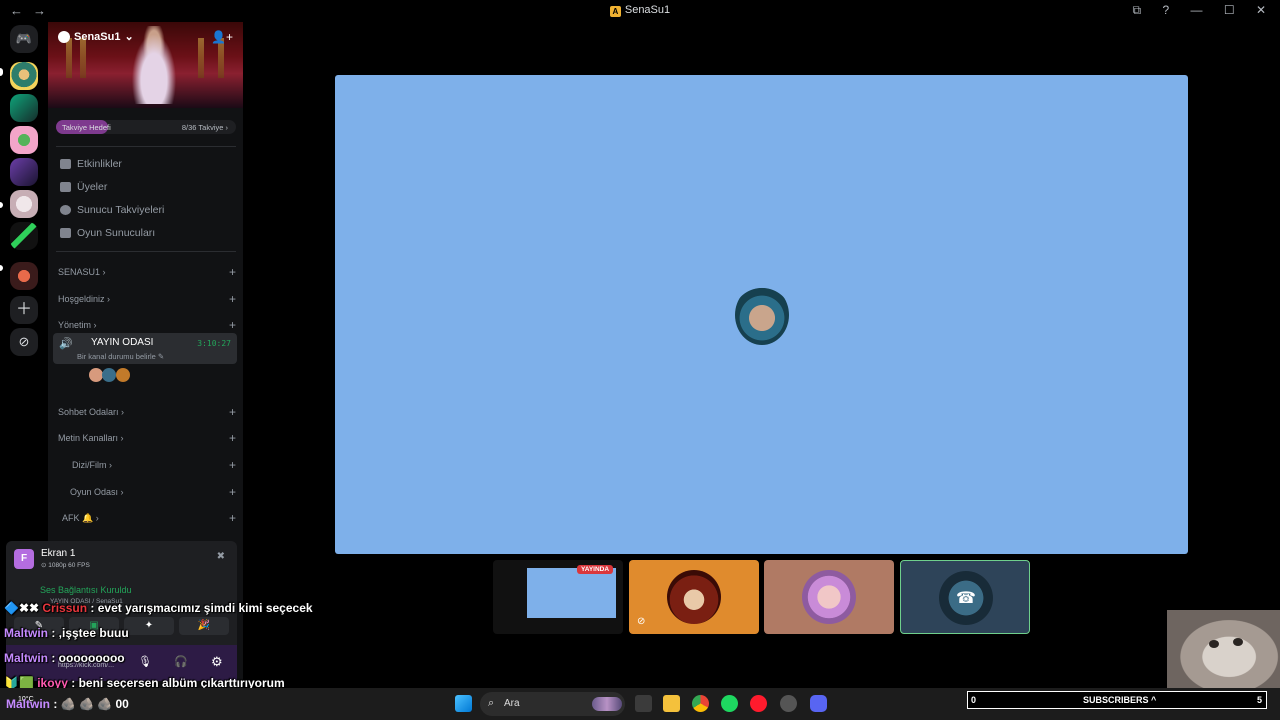 This screenshot has width=1280, height=720. Describe the element at coordinates (1196, 10) in the screenshot. I see `minimize-button: —` at that location.